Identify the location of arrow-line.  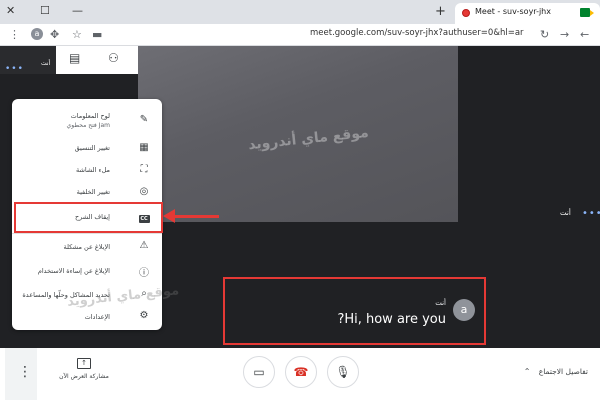
(196, 216).